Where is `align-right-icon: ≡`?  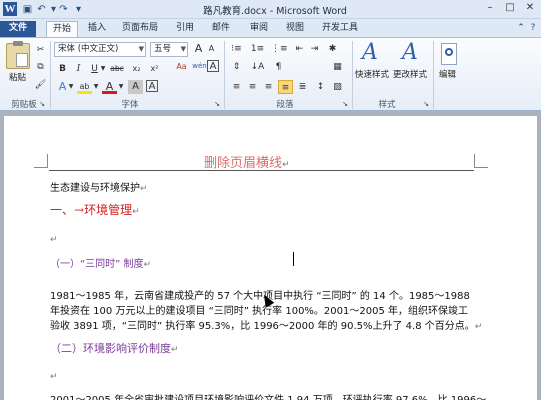
align-right-icon: ≡ is located at coordinates (268, 87).